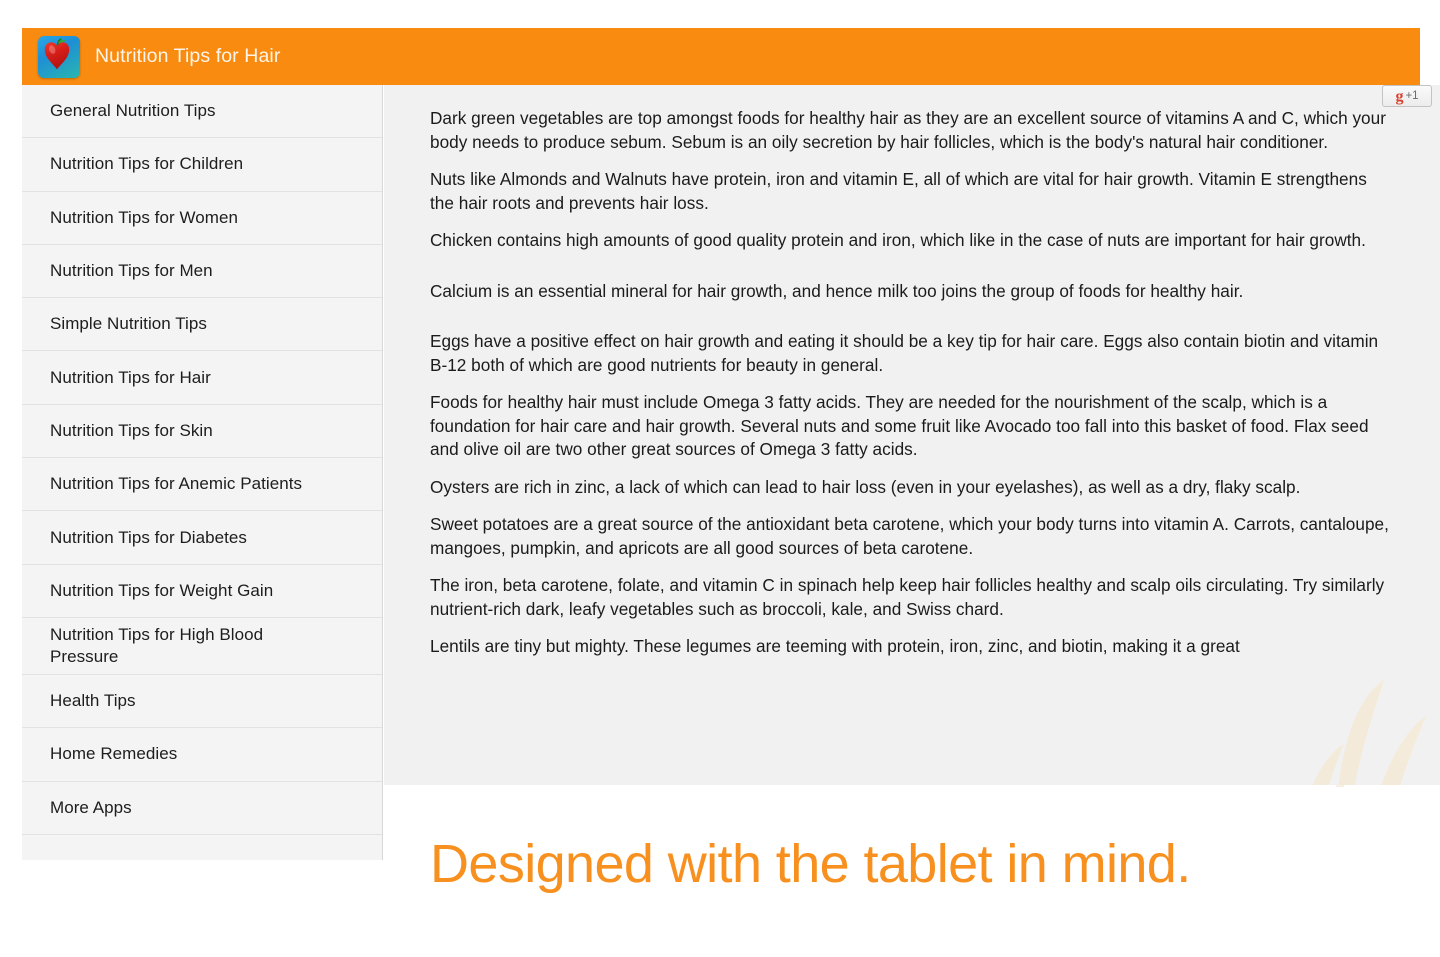 Image resolution: width=1440 pixels, height=957 pixels. What do you see at coordinates (188, 56) in the screenshot?
I see `app-title: Nutrition Tips for Hair` at bounding box center [188, 56].